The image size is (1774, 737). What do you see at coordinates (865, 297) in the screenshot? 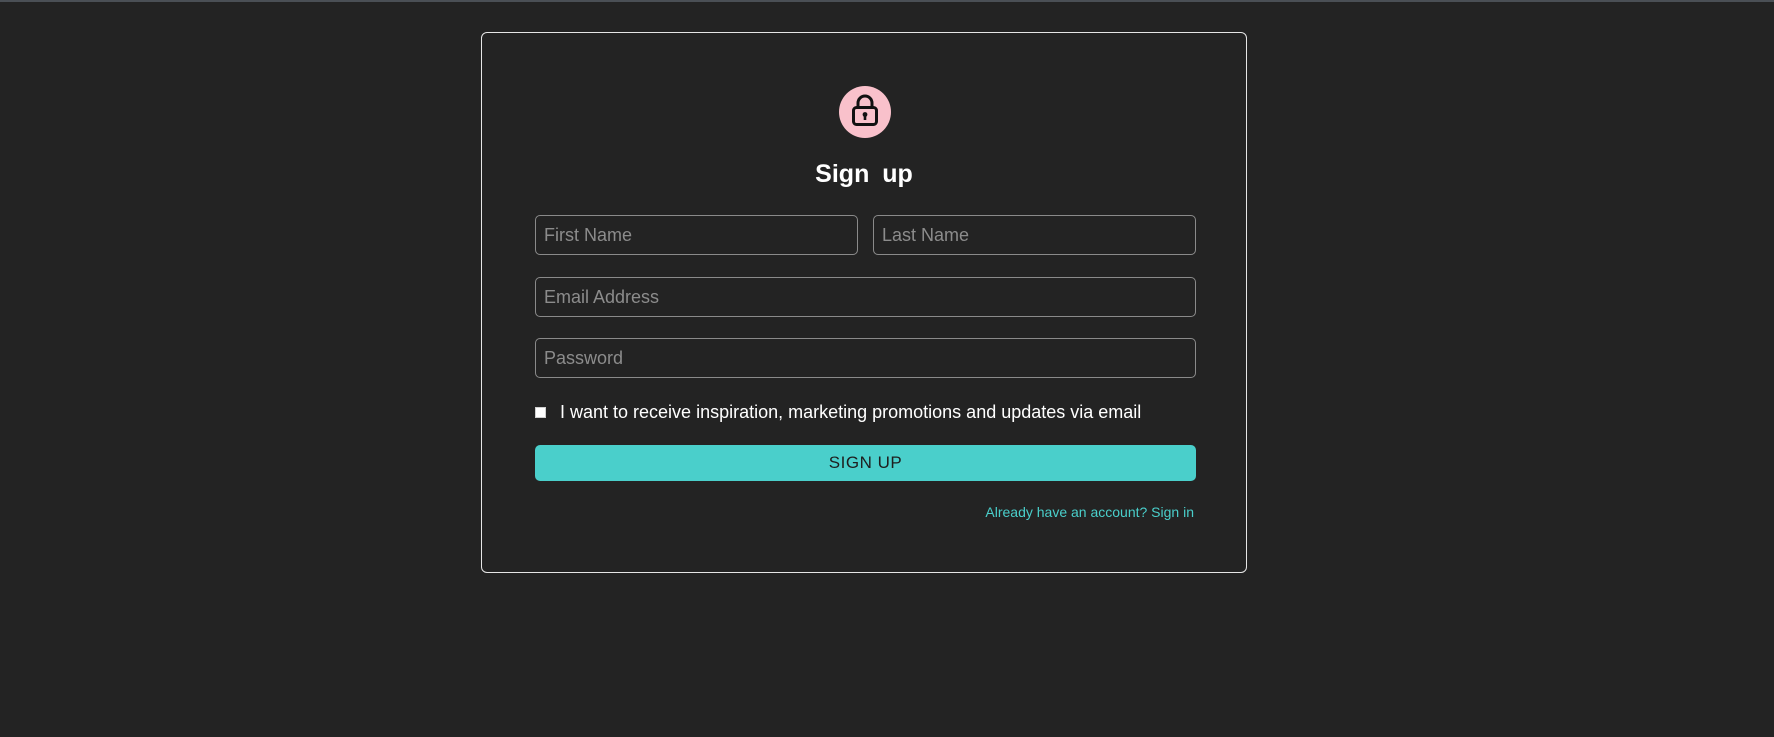
I see `email-input` at bounding box center [865, 297].